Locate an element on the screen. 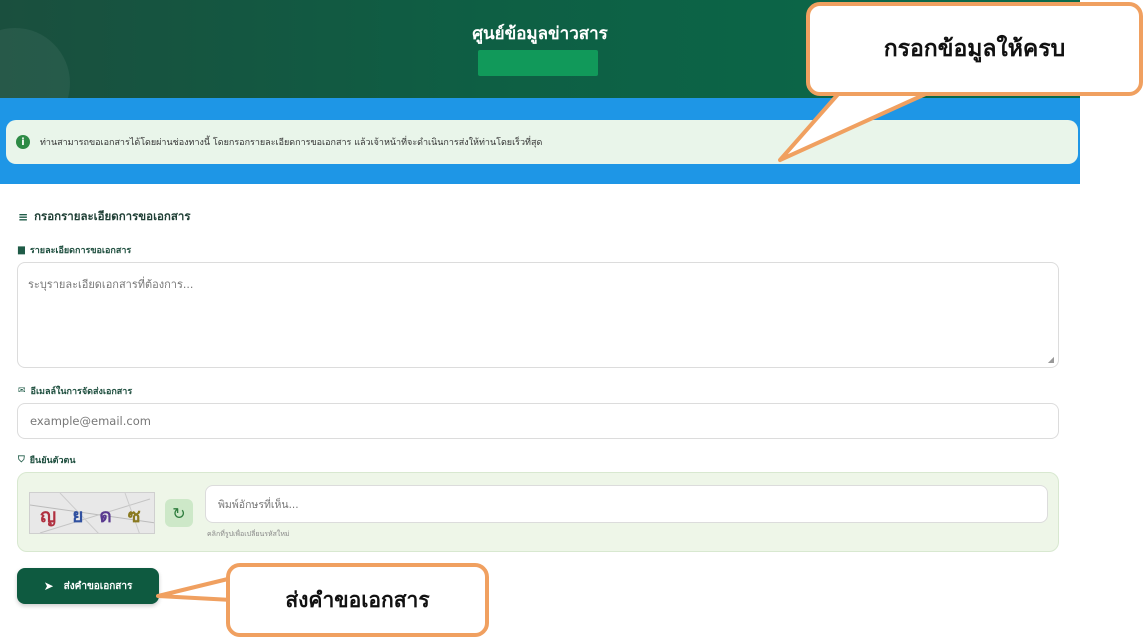  callout-pointer-fill-form is located at coordinates (855, 126).